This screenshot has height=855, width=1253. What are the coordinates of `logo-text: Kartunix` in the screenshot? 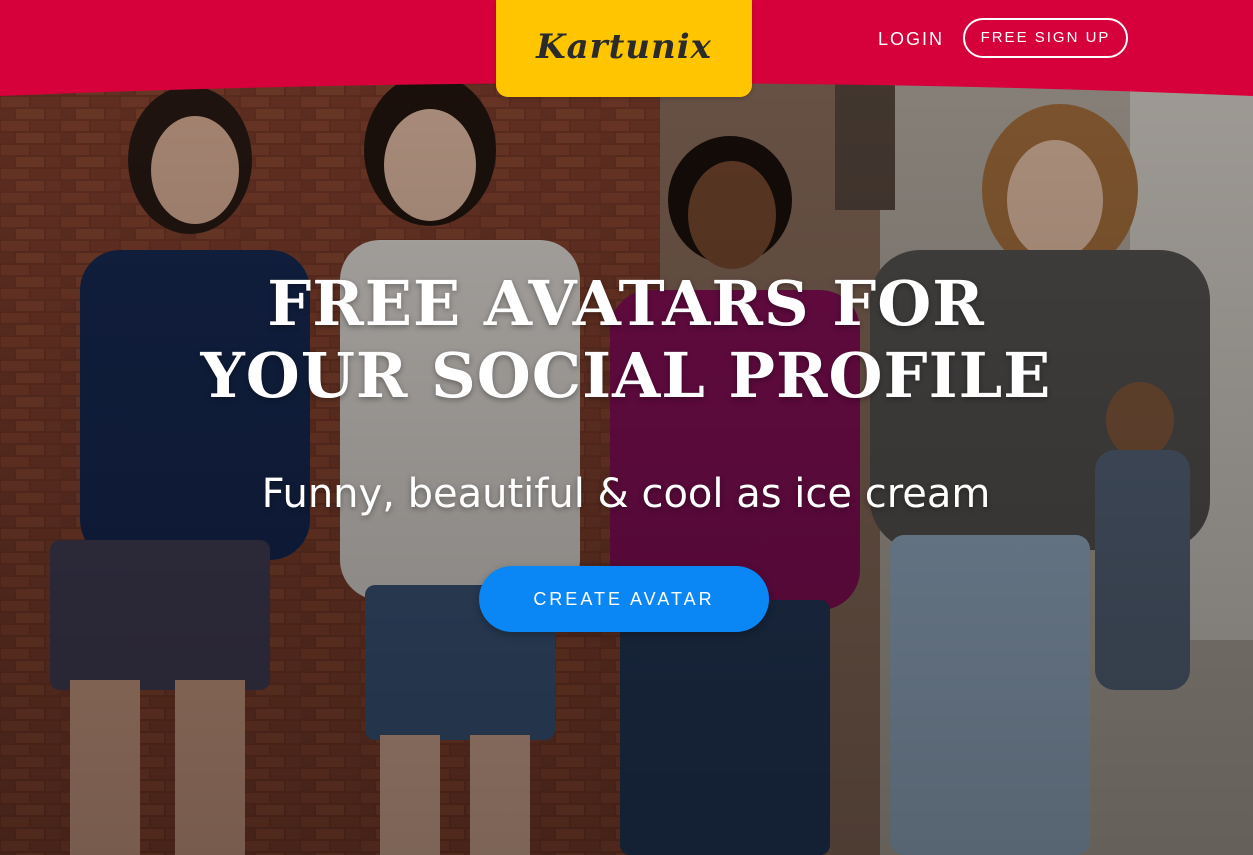 It's located at (624, 46).